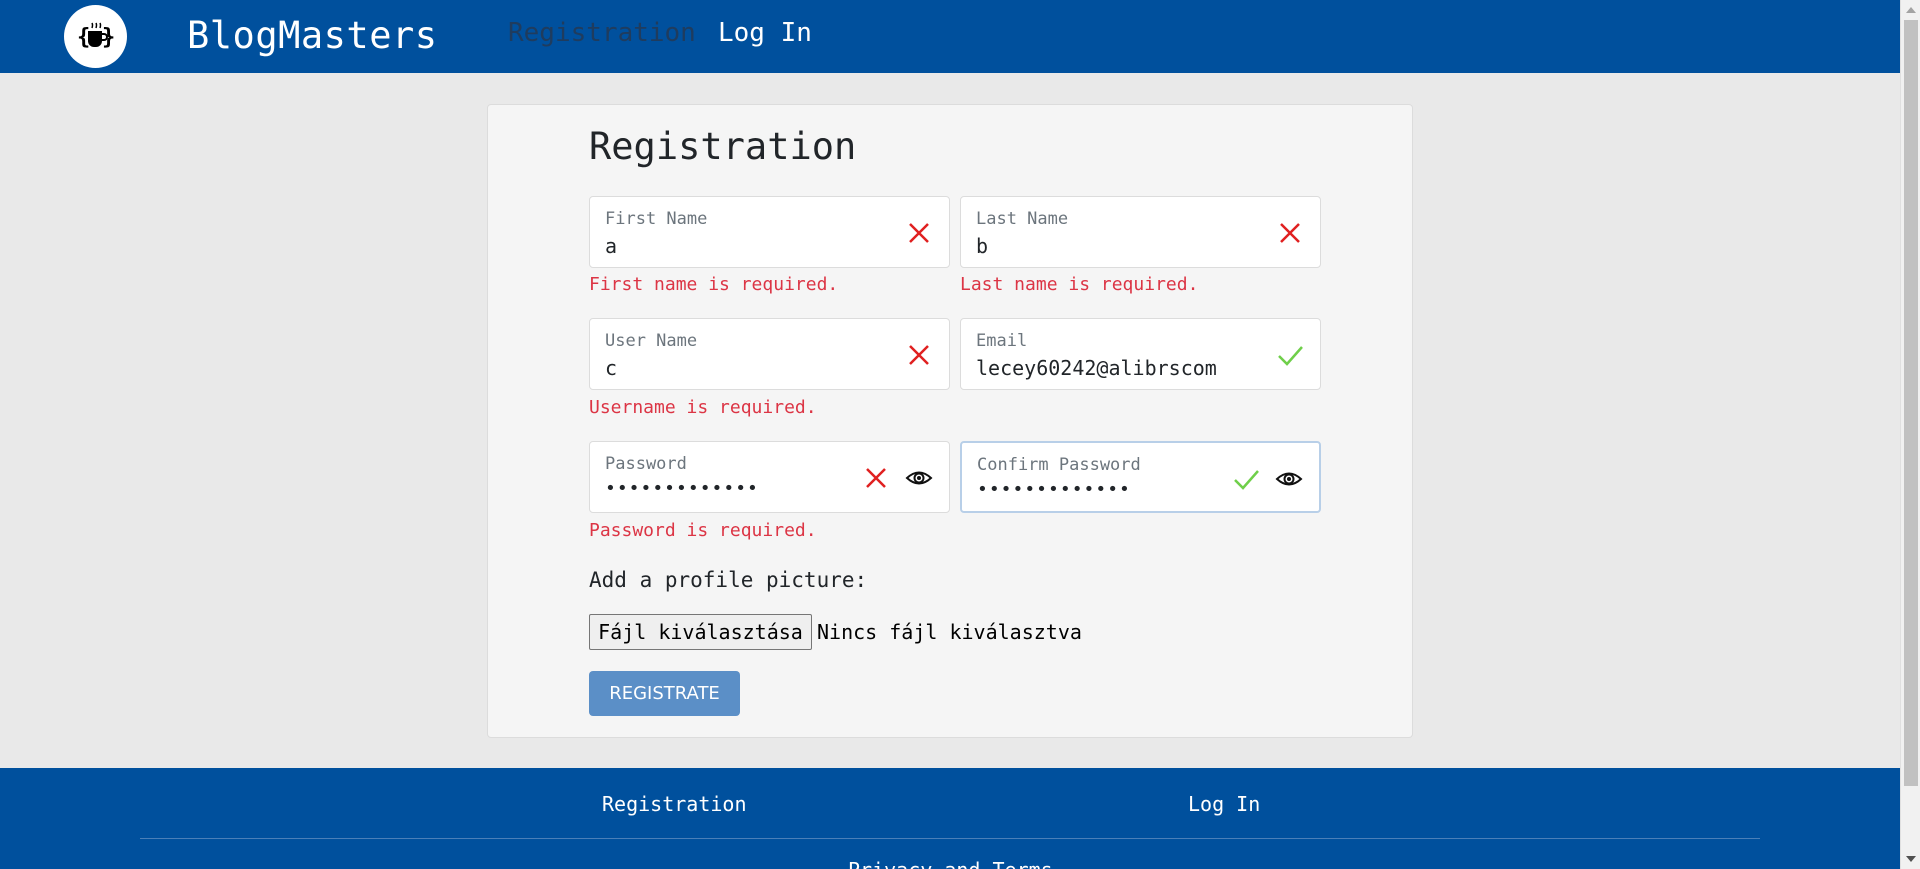 This screenshot has height=869, width=1920. I want to click on confirm-password-value: •••••••••••••, so click(1054, 489).